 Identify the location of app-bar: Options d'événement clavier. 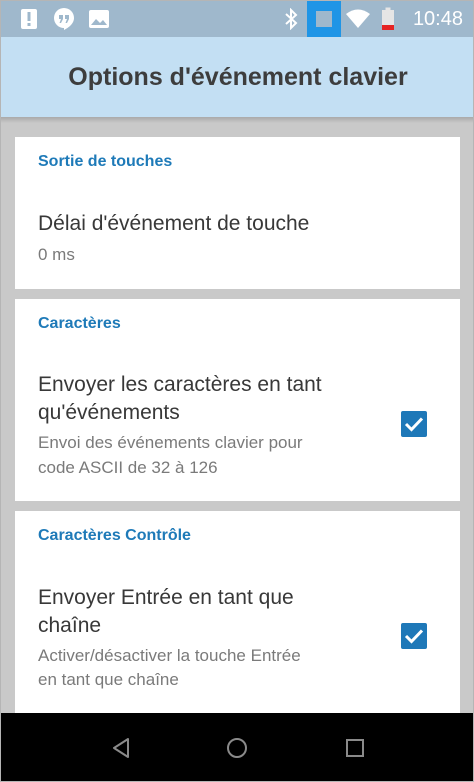
(237, 77).